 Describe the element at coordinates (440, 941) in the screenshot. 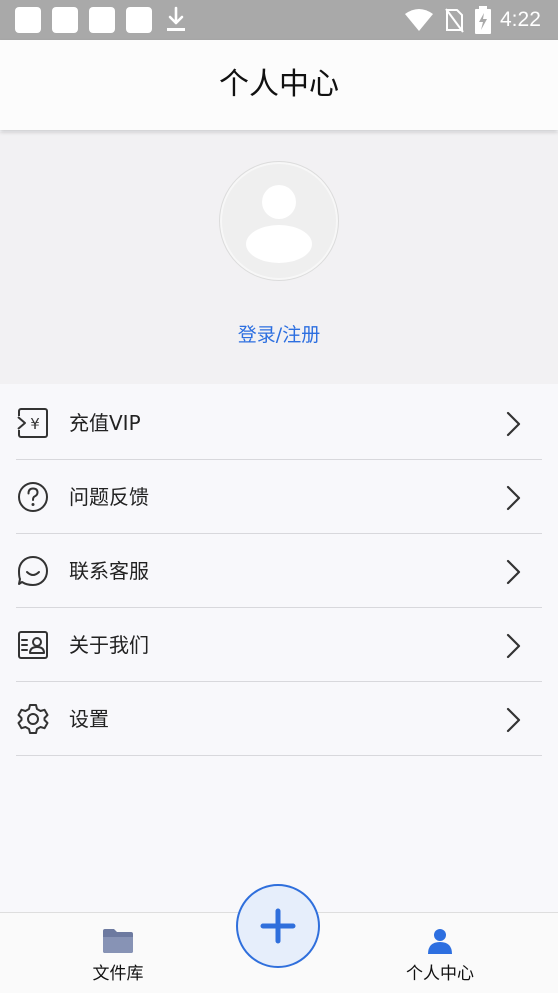

I see `person-icon` at that location.